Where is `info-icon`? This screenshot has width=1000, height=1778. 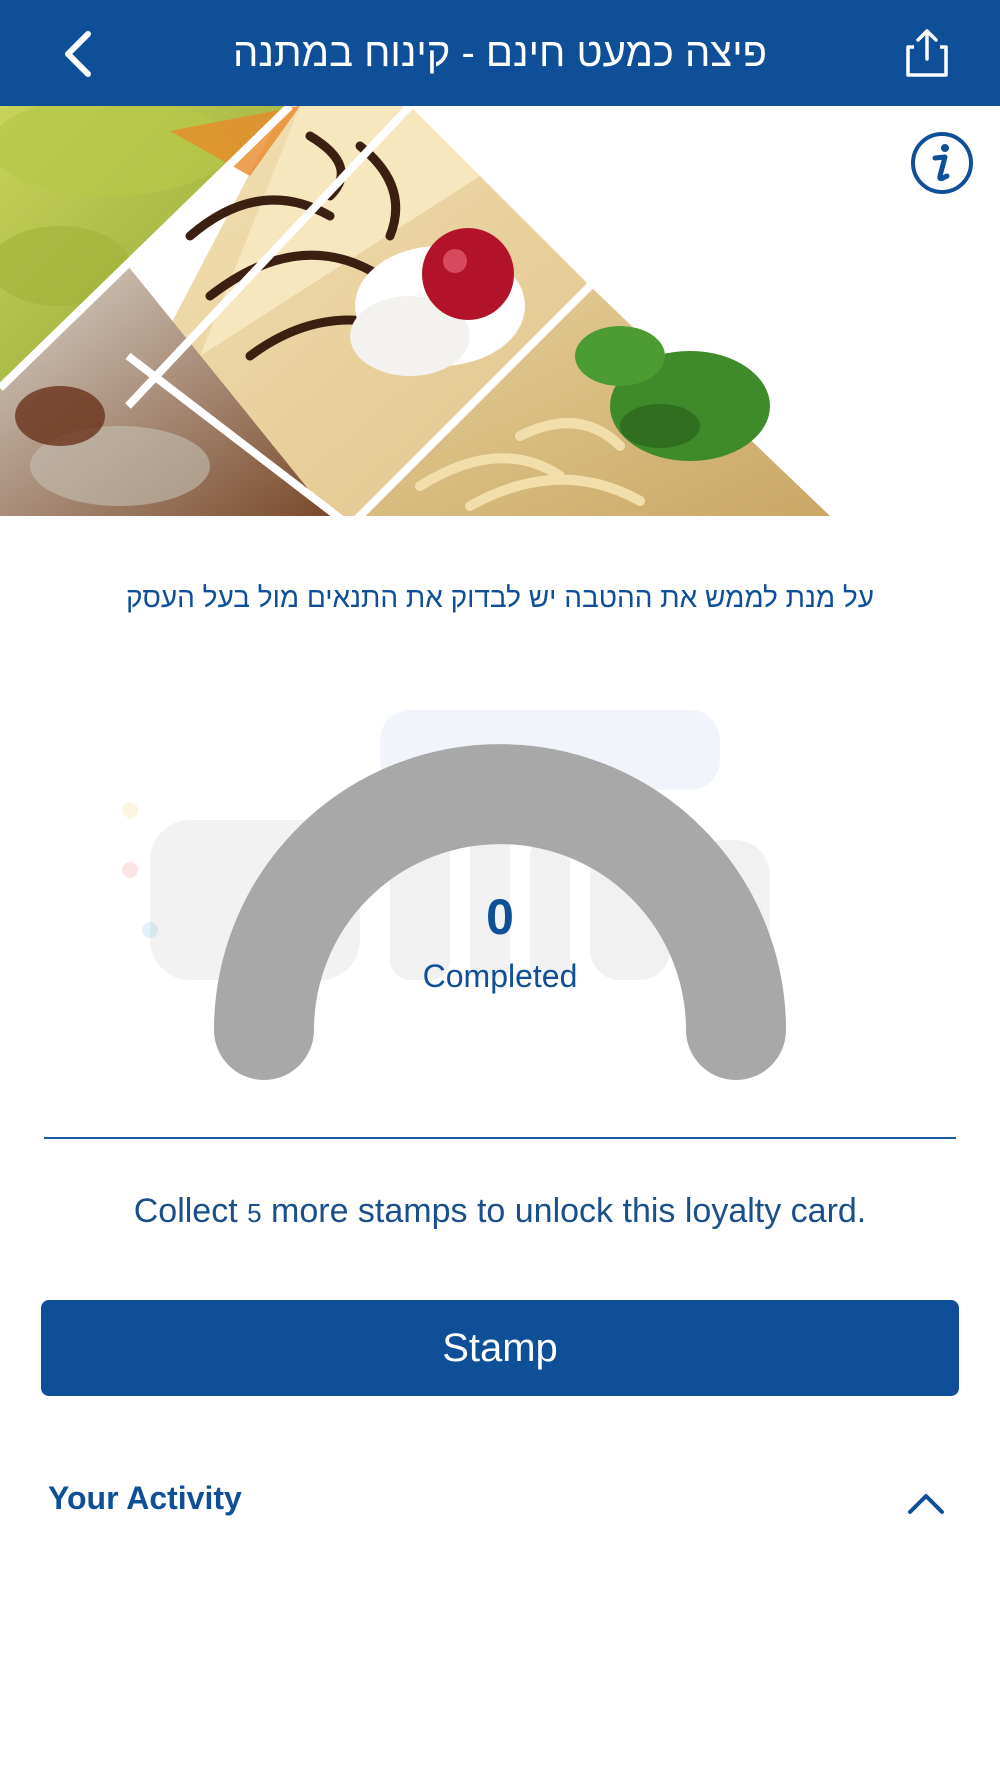 info-icon is located at coordinates (942, 163).